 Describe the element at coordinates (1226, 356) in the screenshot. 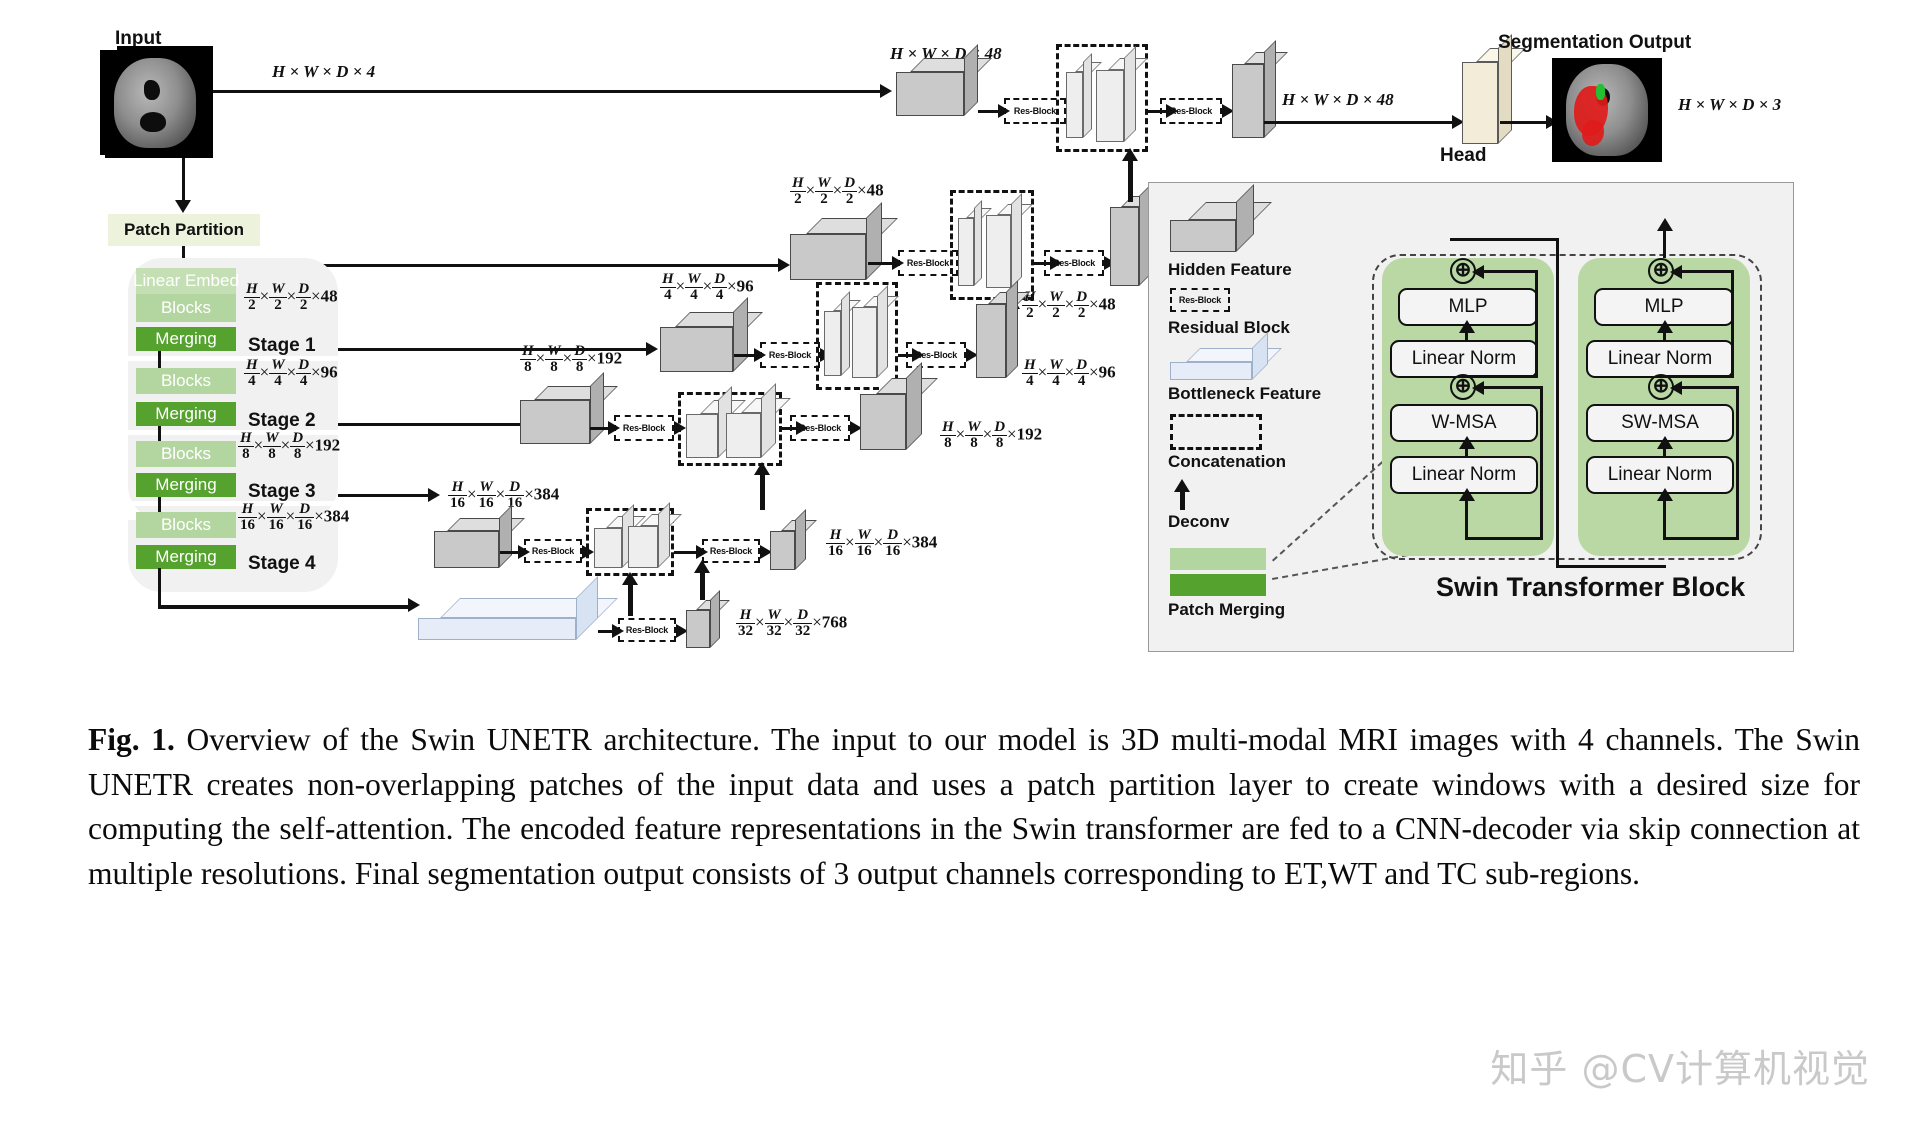

I see `legend-bottleneck-feature-icon` at that location.